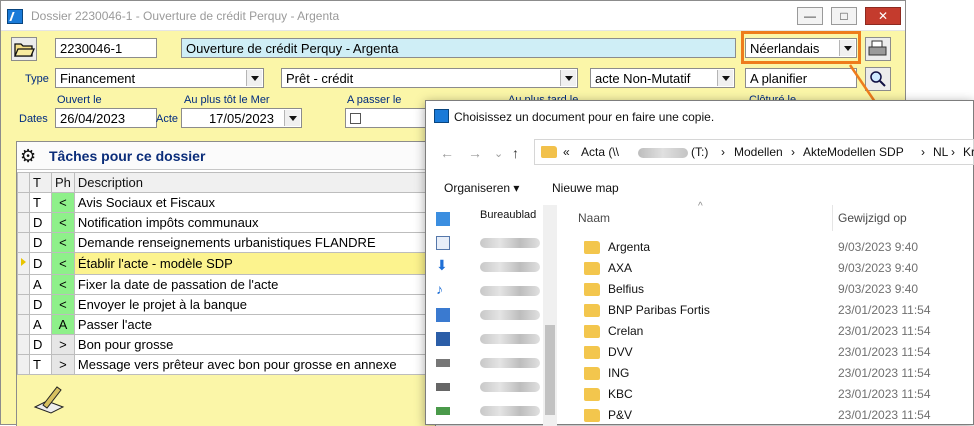 Image resolution: width=974 pixels, height=426 pixels. What do you see at coordinates (770, 310) in the screenshot?
I see `list-item: BNP Paribas Fortis 23/01/2023 11:54` at bounding box center [770, 310].